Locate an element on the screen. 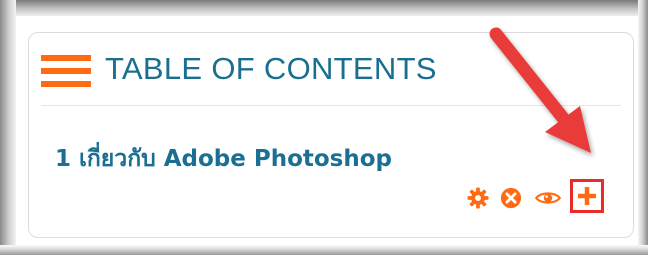 This screenshot has height=255, width=648. window-frame-bottom is located at coordinates (324, 250).